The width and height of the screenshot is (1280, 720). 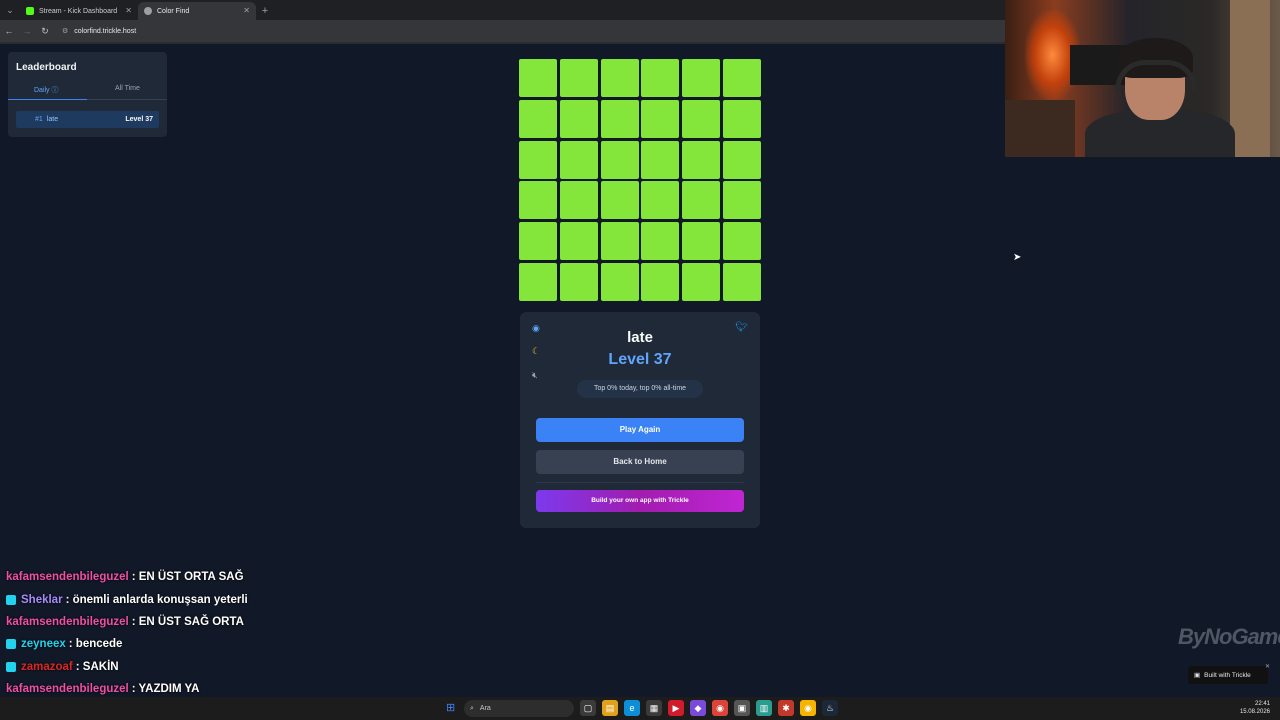 What do you see at coordinates (519, 708) in the screenshot?
I see `taskbar-search: ⌕ Ara` at bounding box center [519, 708].